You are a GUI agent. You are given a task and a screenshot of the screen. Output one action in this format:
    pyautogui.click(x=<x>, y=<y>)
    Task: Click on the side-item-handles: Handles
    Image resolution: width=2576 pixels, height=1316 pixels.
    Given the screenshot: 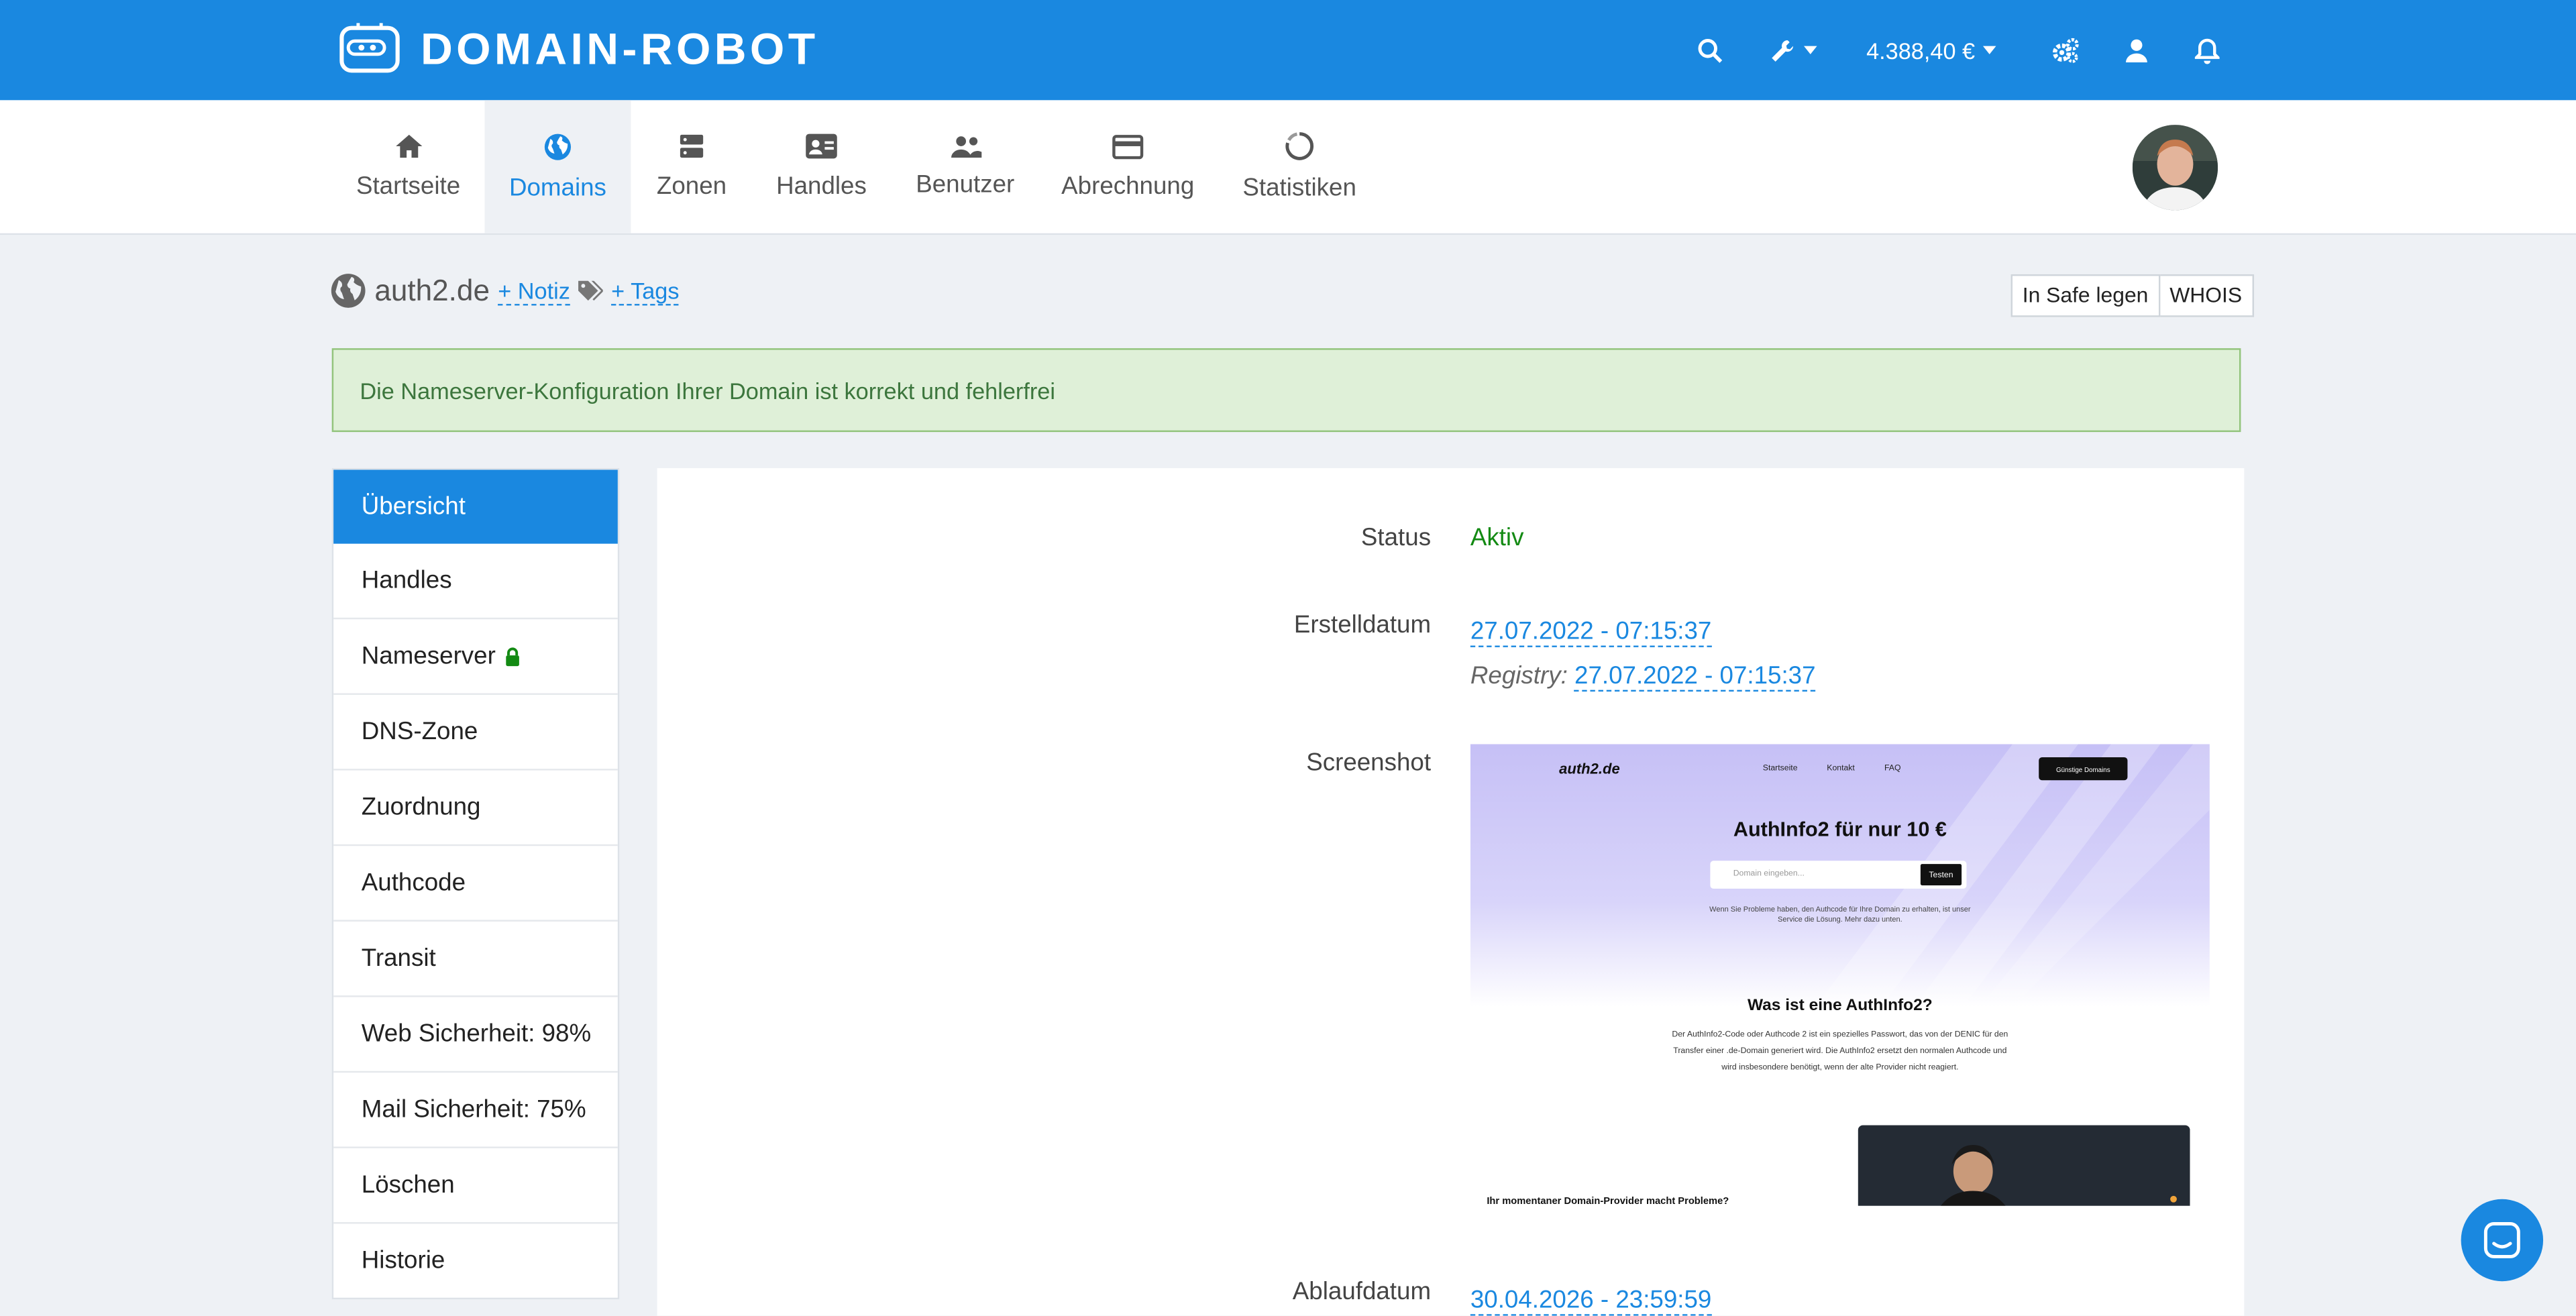 What is the action you would take?
    pyautogui.click(x=475, y=582)
    